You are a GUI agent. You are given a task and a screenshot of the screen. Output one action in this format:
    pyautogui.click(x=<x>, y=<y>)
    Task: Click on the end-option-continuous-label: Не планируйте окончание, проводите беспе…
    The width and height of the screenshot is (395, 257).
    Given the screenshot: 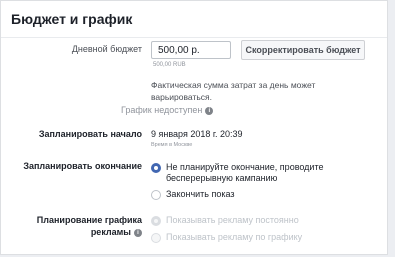 What is the action you would take?
    pyautogui.click(x=261, y=173)
    